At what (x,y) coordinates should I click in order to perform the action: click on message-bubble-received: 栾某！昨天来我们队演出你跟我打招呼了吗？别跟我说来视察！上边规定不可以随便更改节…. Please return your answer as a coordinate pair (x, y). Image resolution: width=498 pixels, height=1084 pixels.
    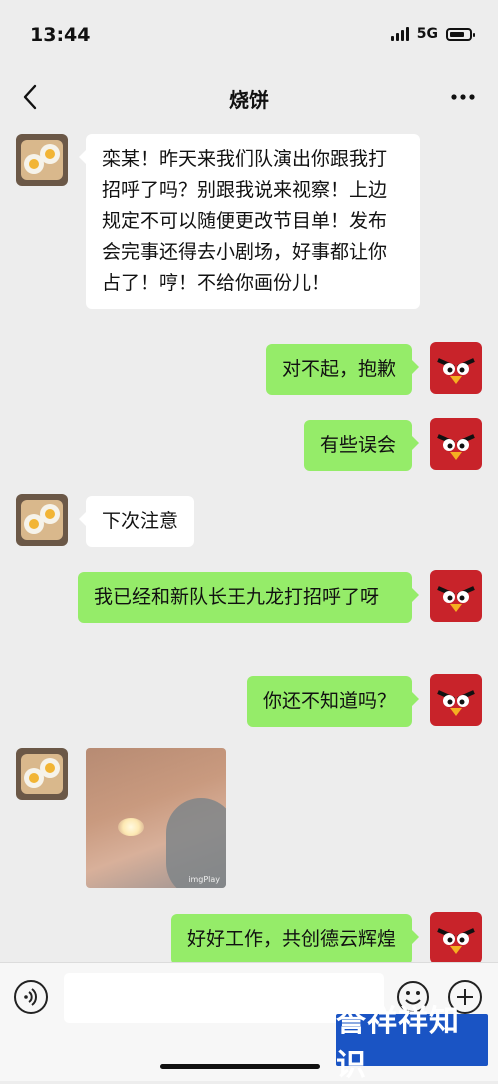
    Looking at the image, I should click on (249, 221).